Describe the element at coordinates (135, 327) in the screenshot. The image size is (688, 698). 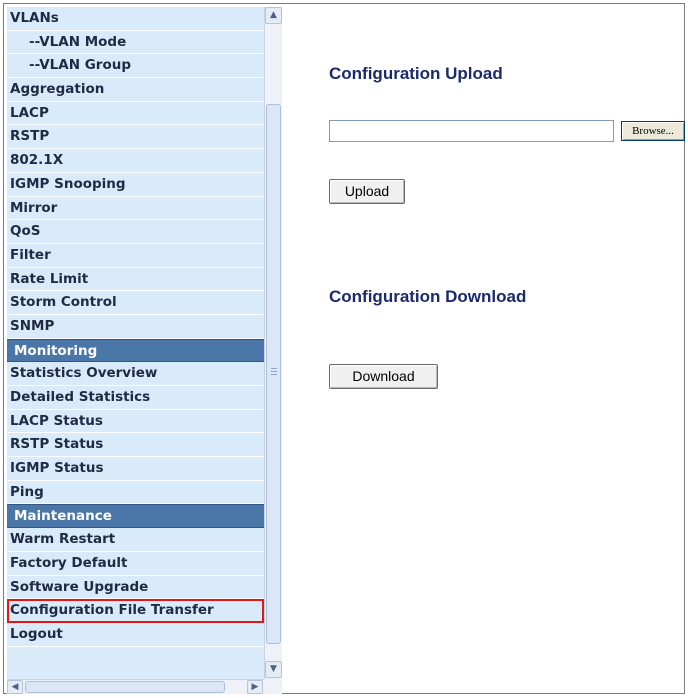
I see `sidebar-item-snmp: SNMP` at that location.